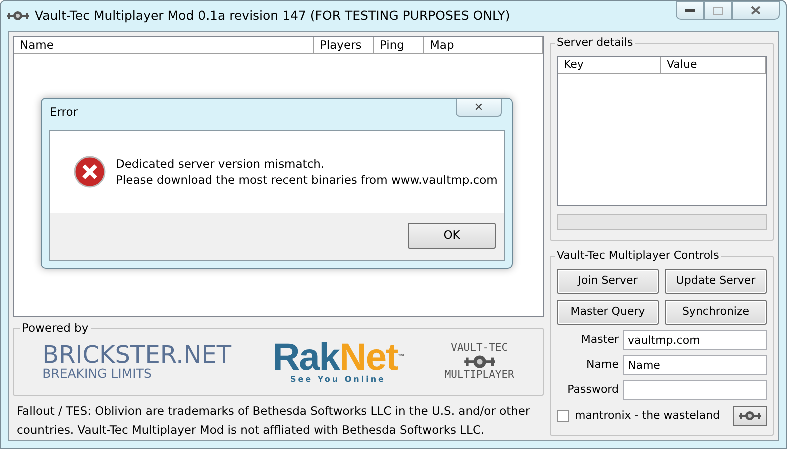 The width and height of the screenshot is (787, 449). I want to click on close-button, so click(756, 10).